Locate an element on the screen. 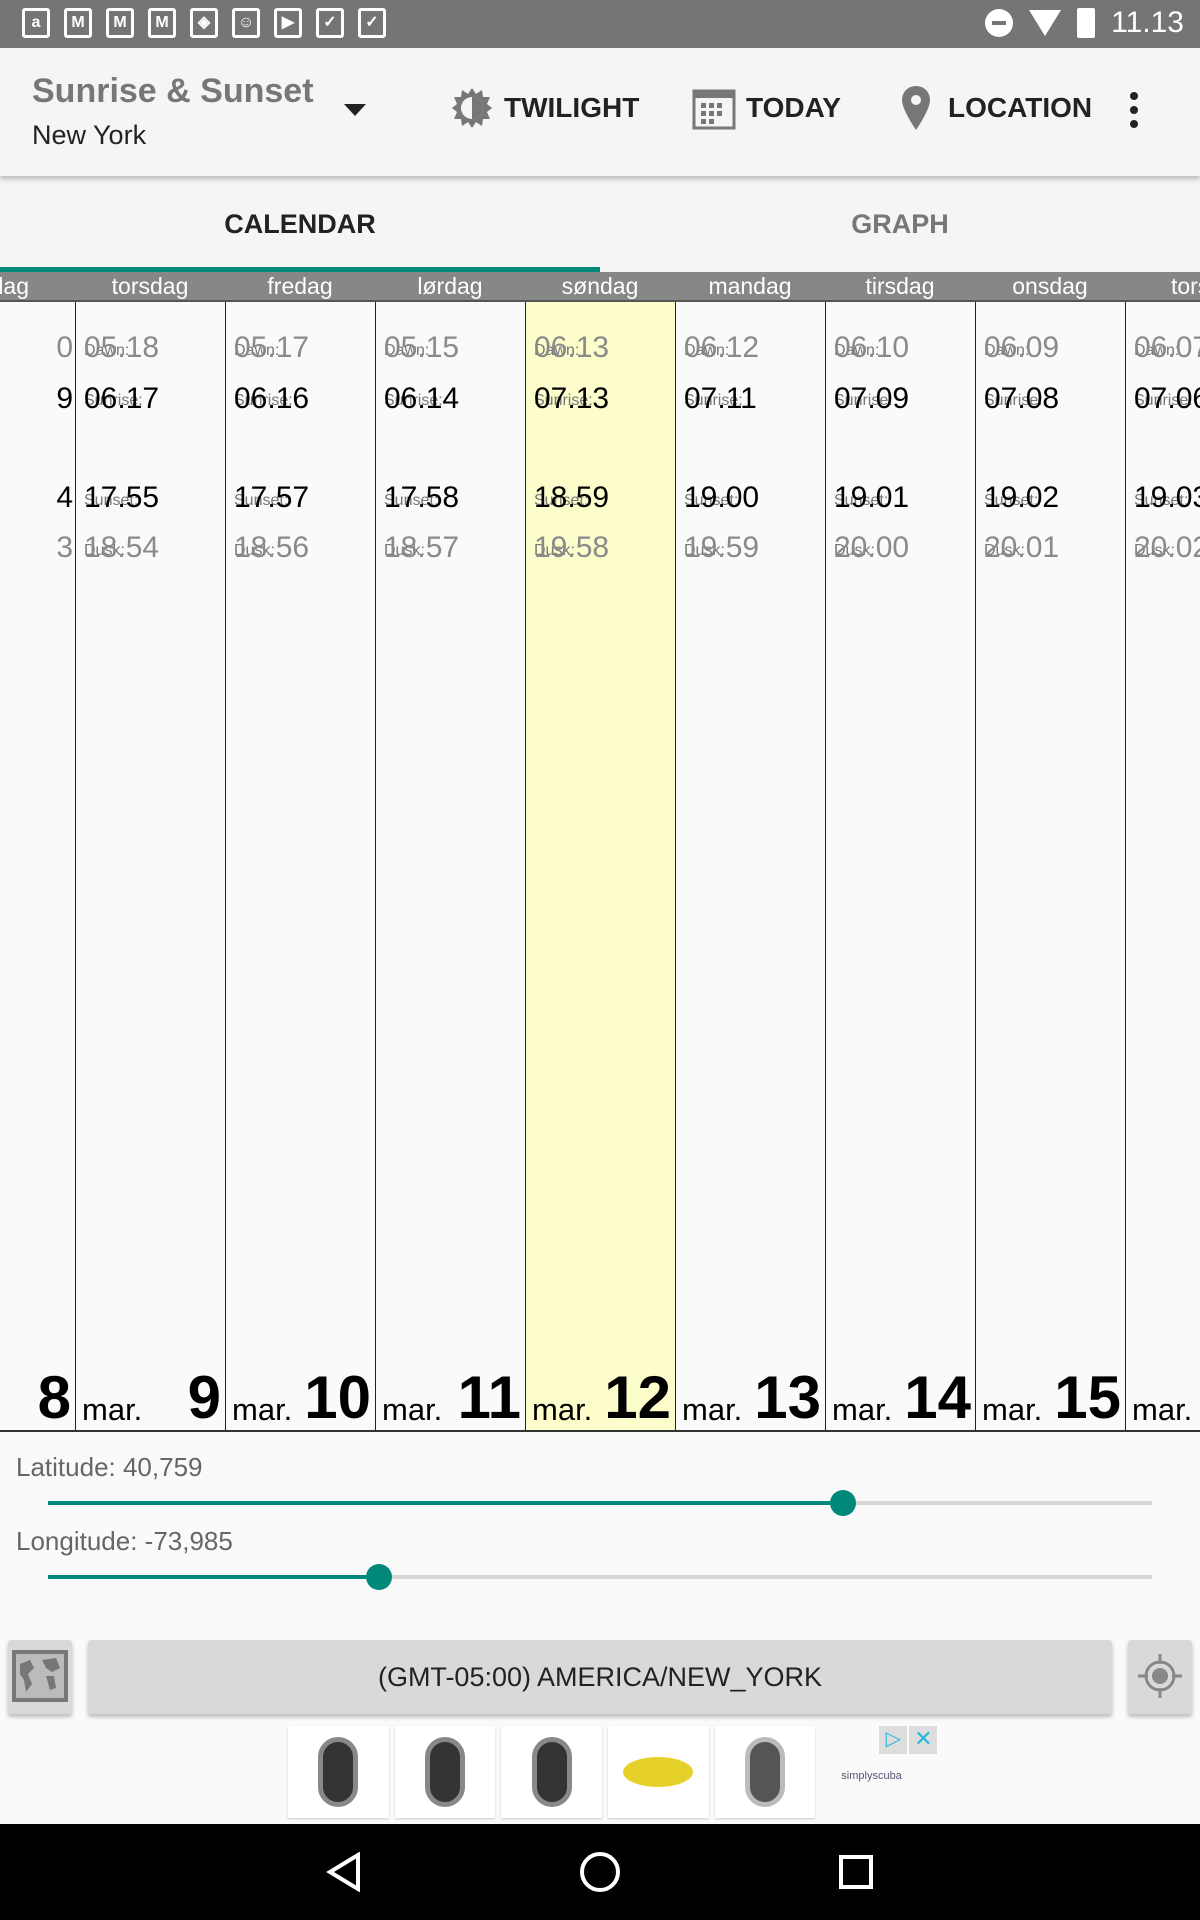  location-name: New York is located at coordinates (89, 135).